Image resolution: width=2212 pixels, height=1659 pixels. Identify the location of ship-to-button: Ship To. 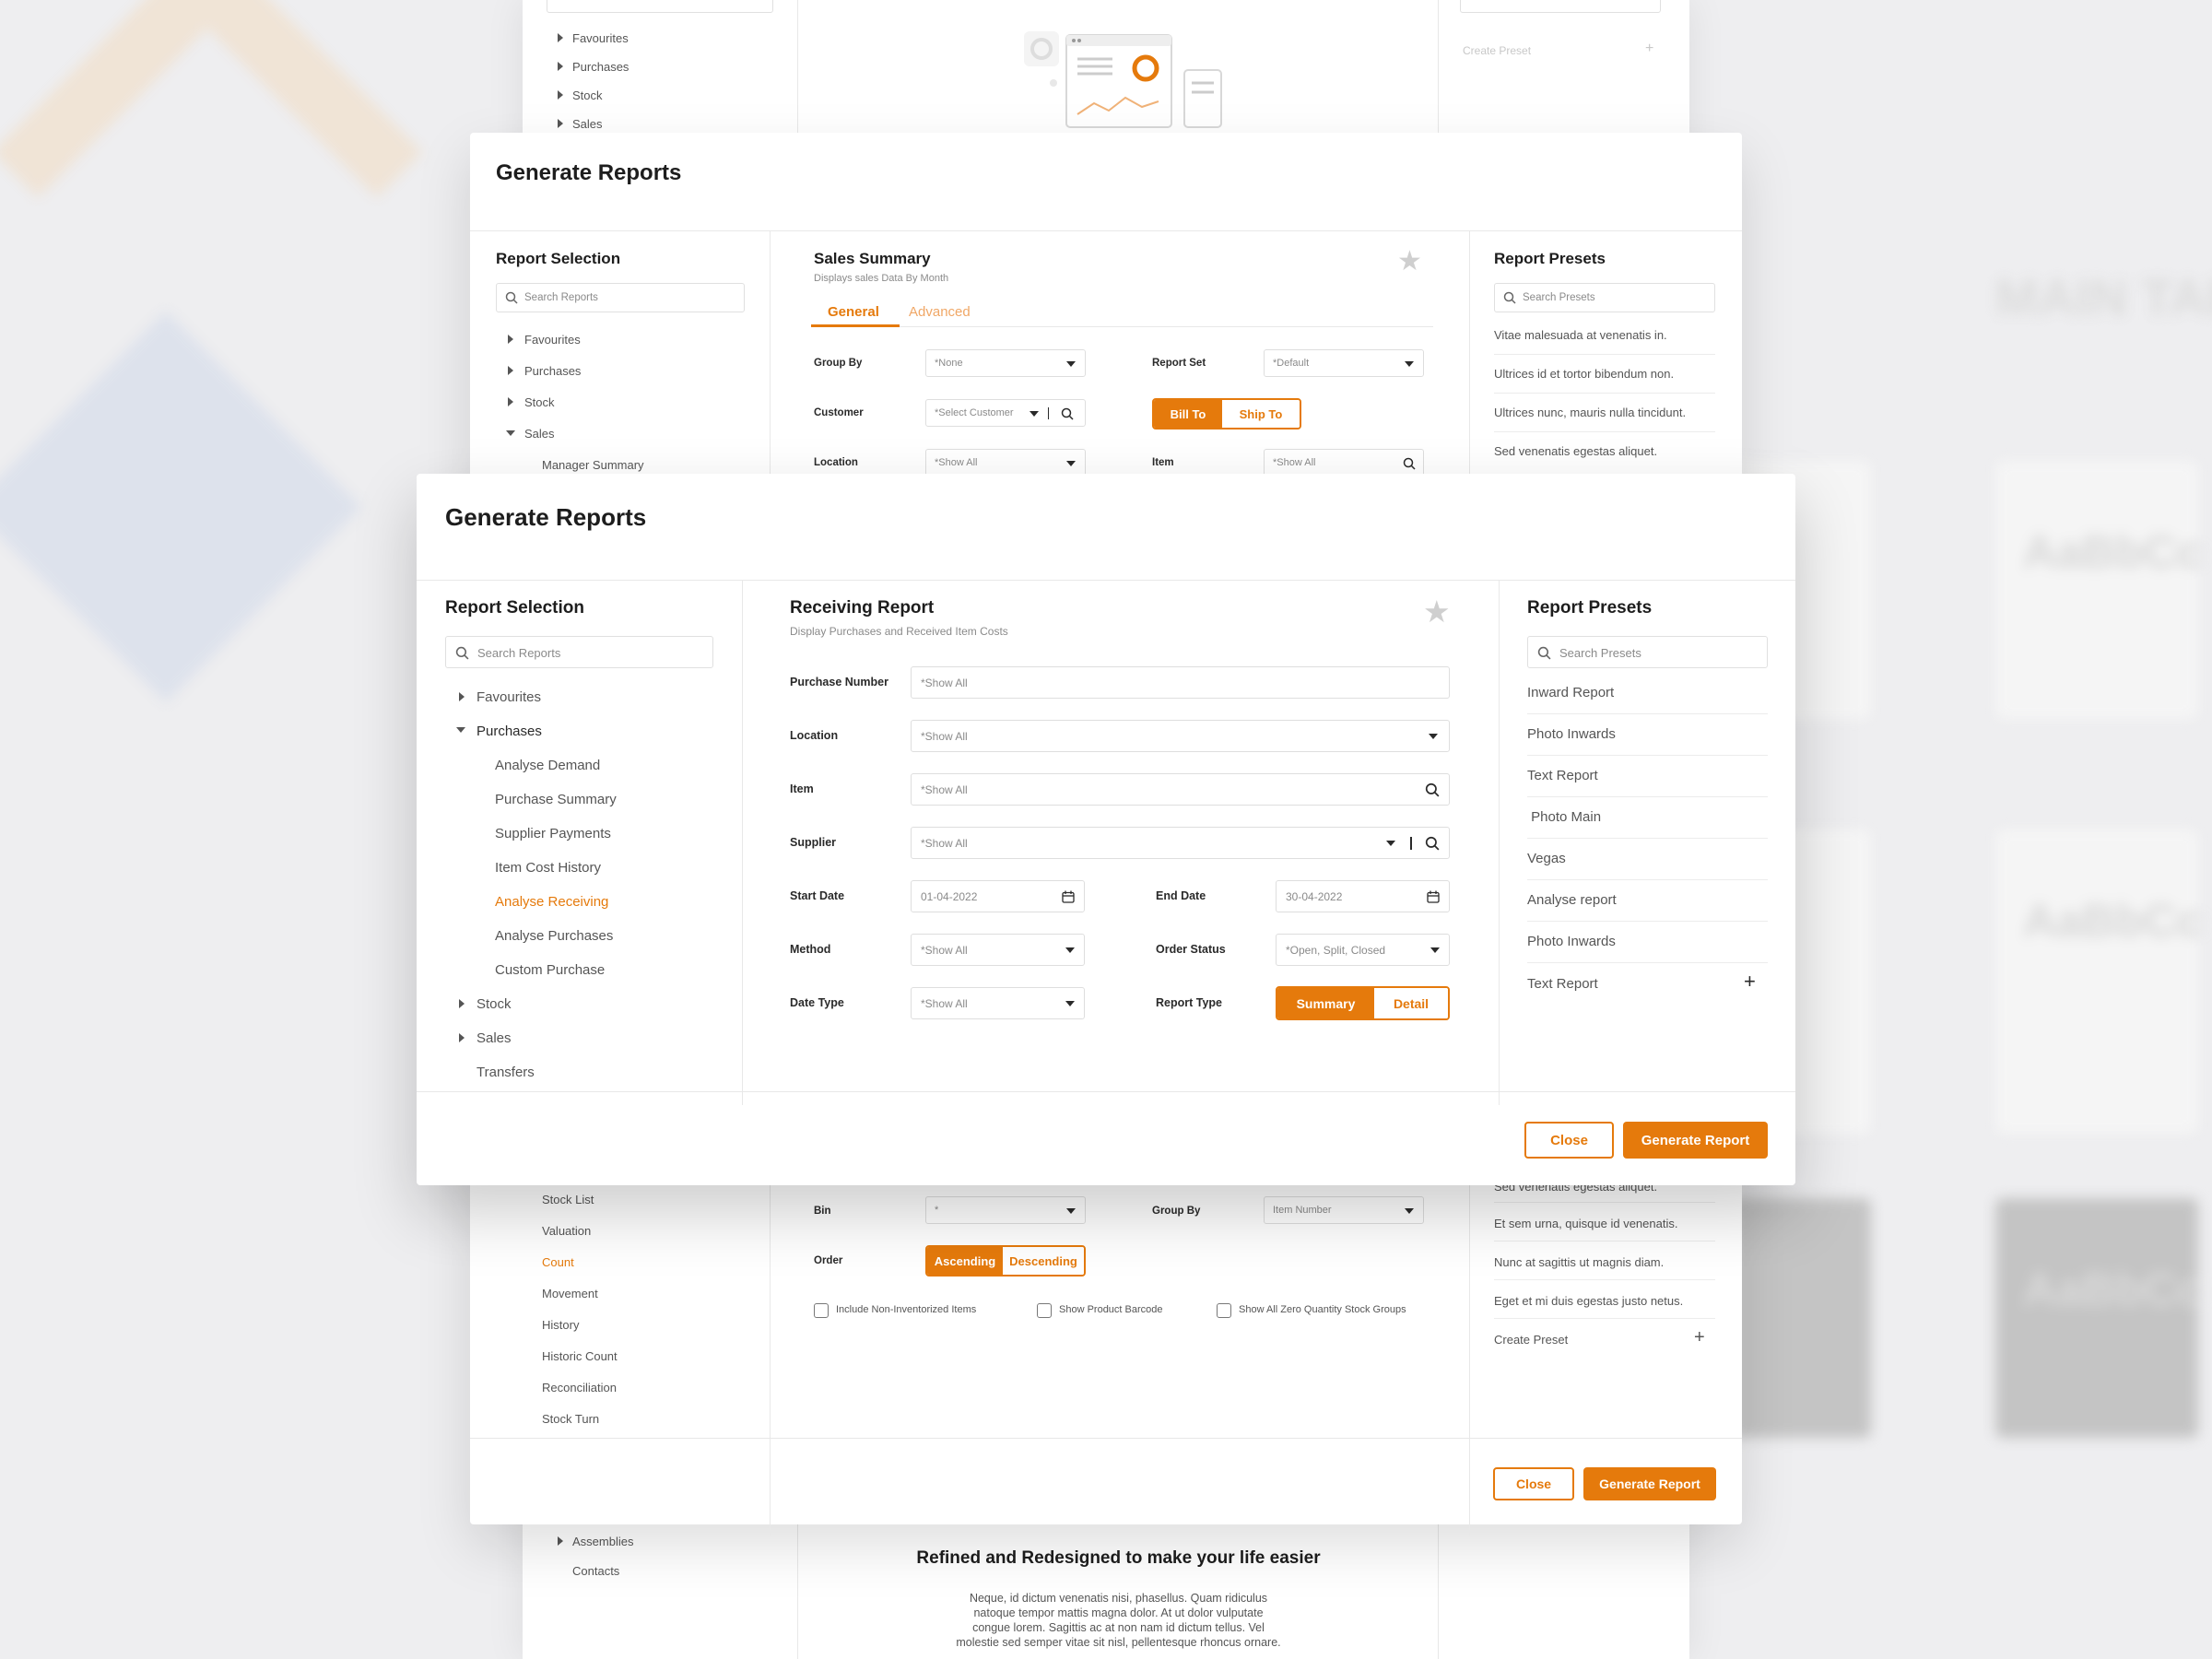
(1261, 414).